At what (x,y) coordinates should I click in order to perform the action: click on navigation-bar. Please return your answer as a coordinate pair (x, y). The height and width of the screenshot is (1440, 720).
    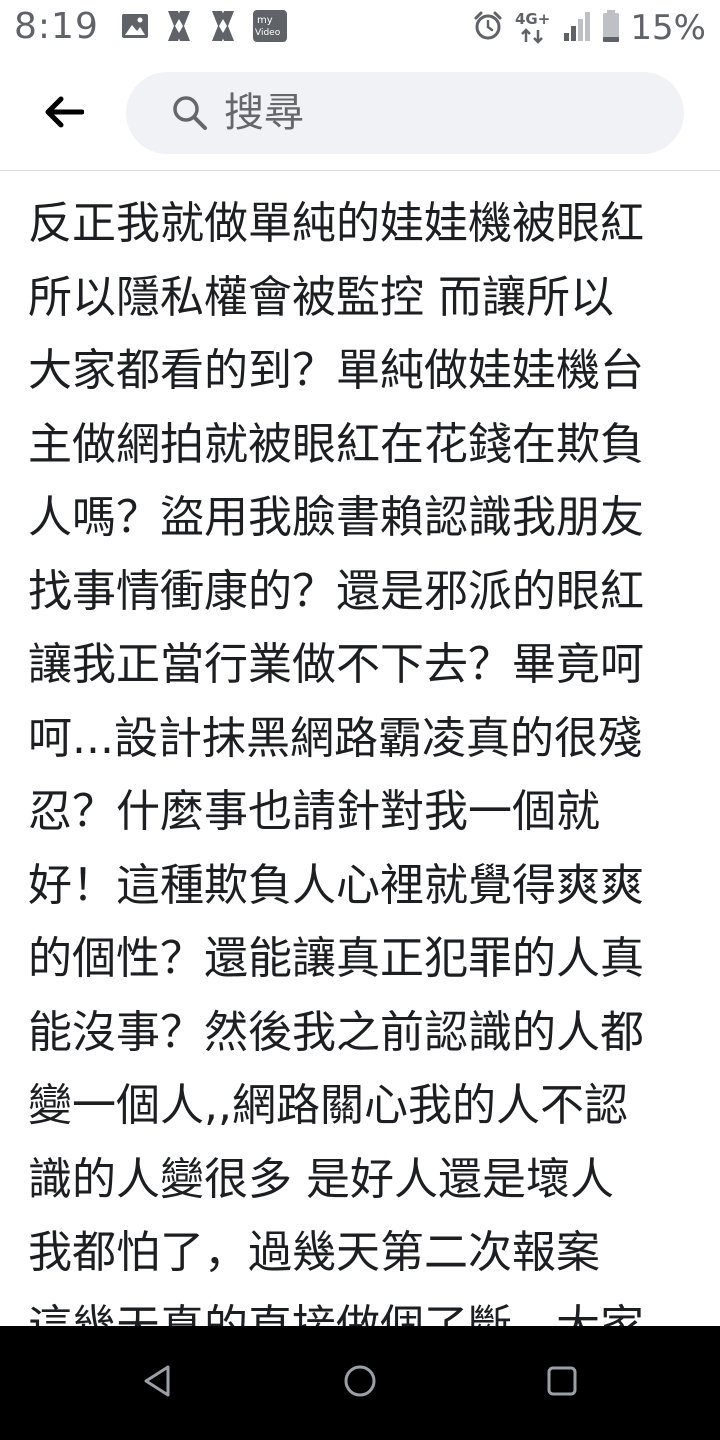
    Looking at the image, I should click on (360, 1383).